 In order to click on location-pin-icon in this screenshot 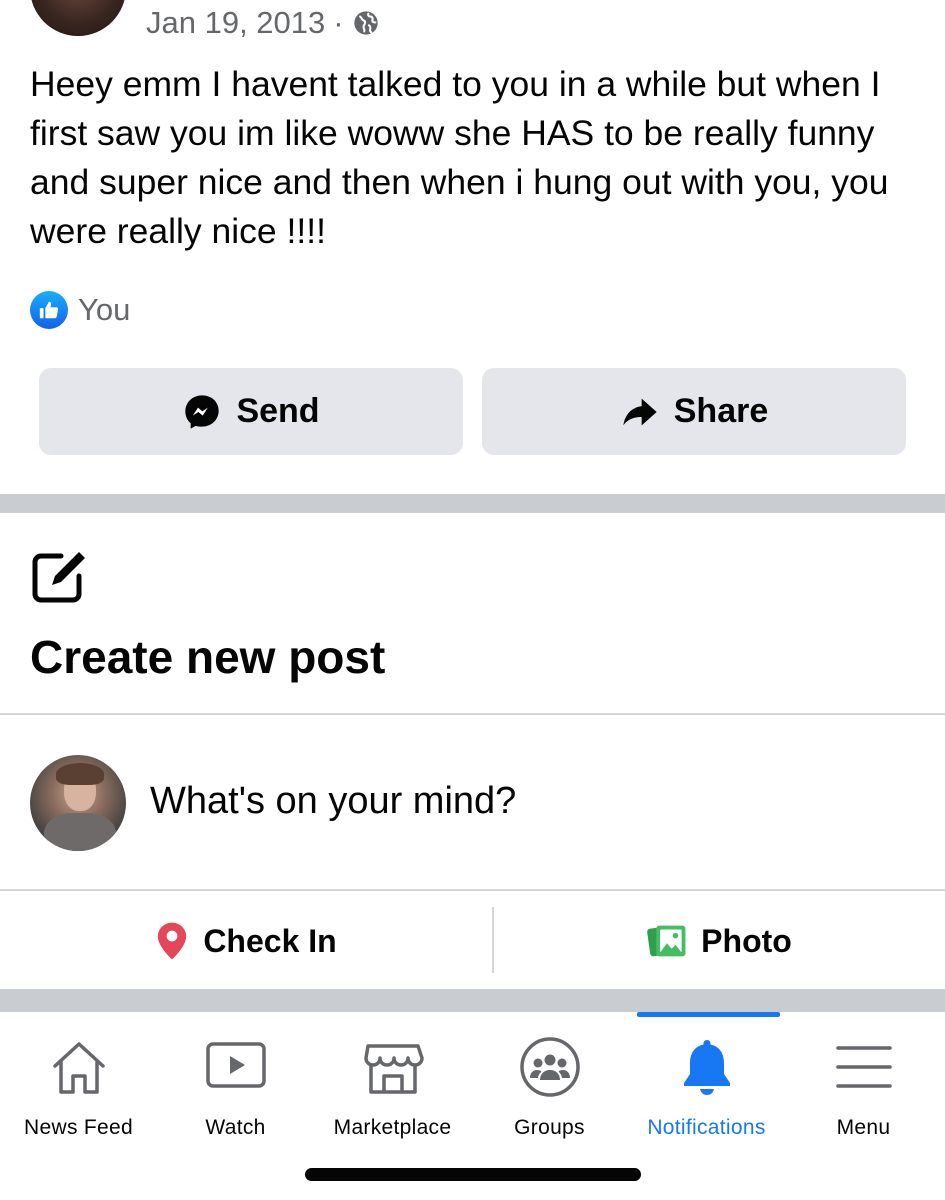, I will do `click(172, 941)`.